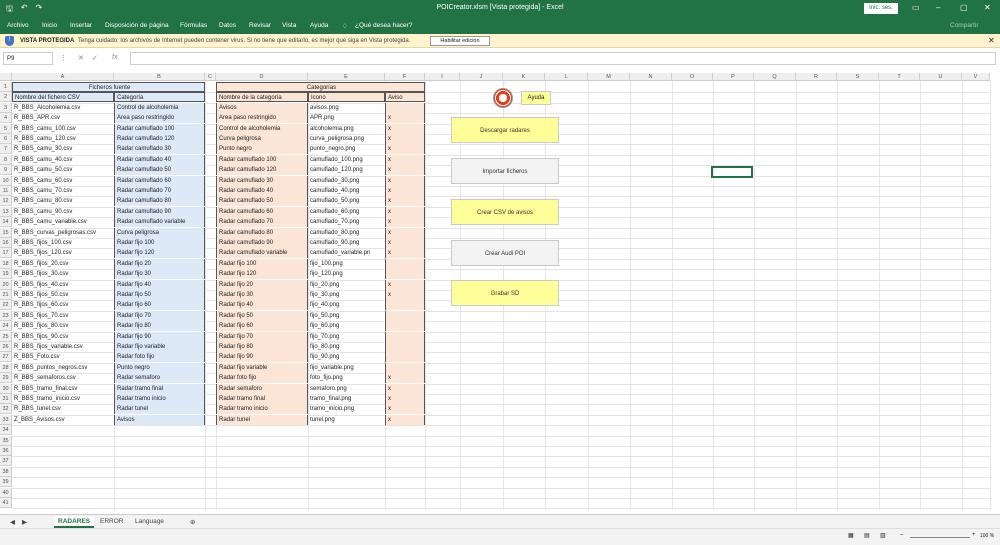 This screenshot has height=545, width=1000. What do you see at coordinates (6, 170) in the screenshot?
I see `row-header: 9` at bounding box center [6, 170].